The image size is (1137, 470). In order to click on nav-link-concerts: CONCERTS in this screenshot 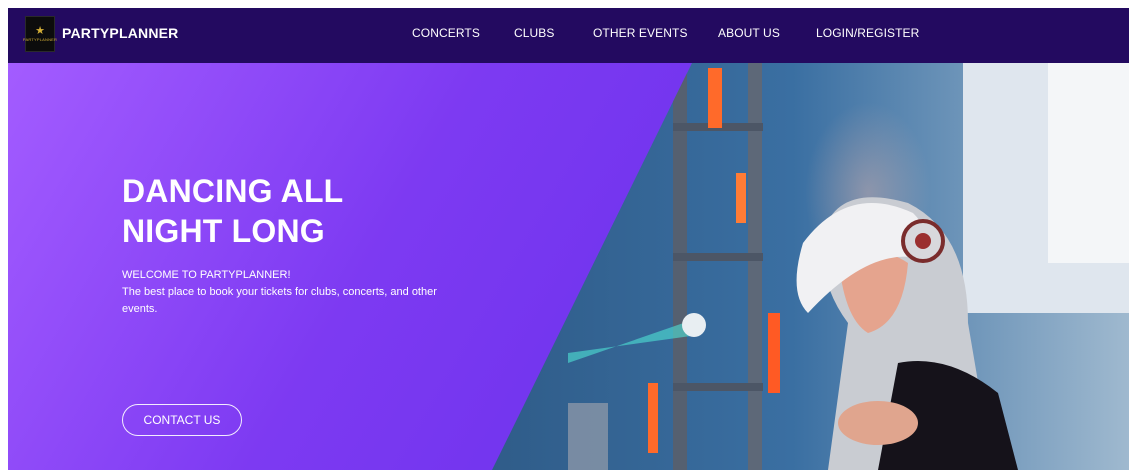, I will do `click(446, 33)`.